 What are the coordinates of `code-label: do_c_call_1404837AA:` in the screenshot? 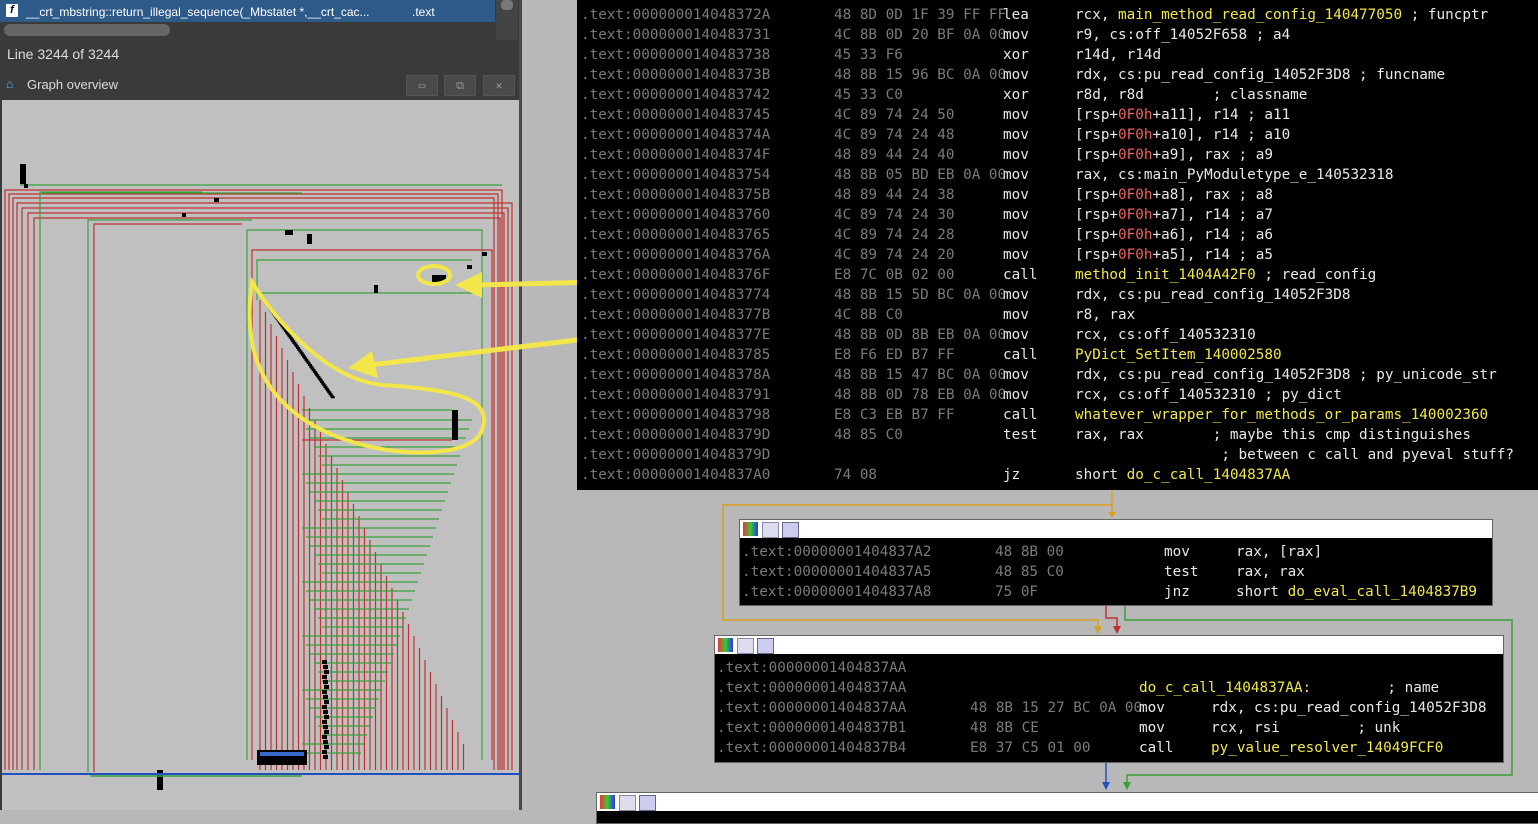 It's located at (1225, 688).